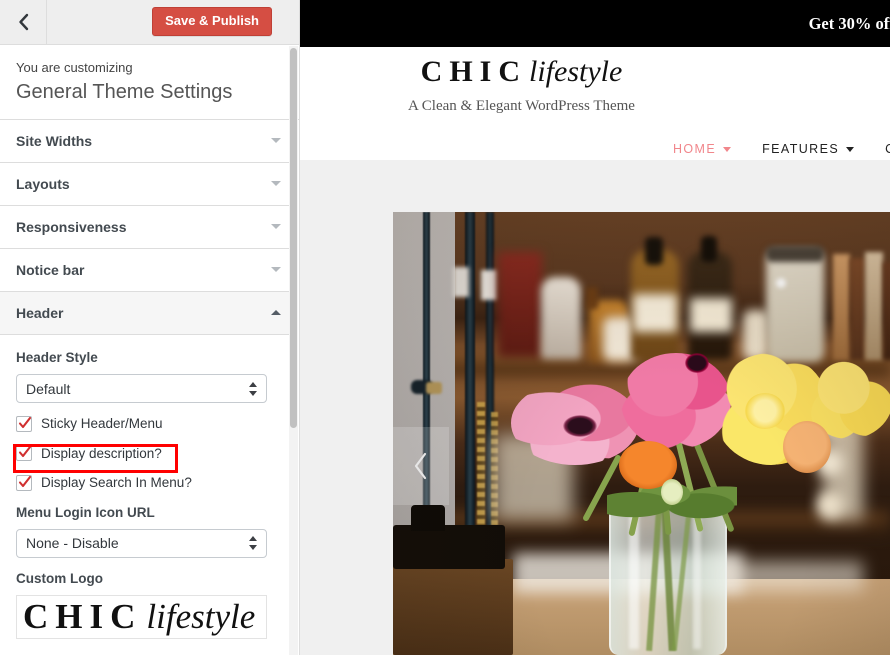 Image resolution: width=890 pixels, height=655 pixels. I want to click on header-style-select: Default, so click(141, 389).